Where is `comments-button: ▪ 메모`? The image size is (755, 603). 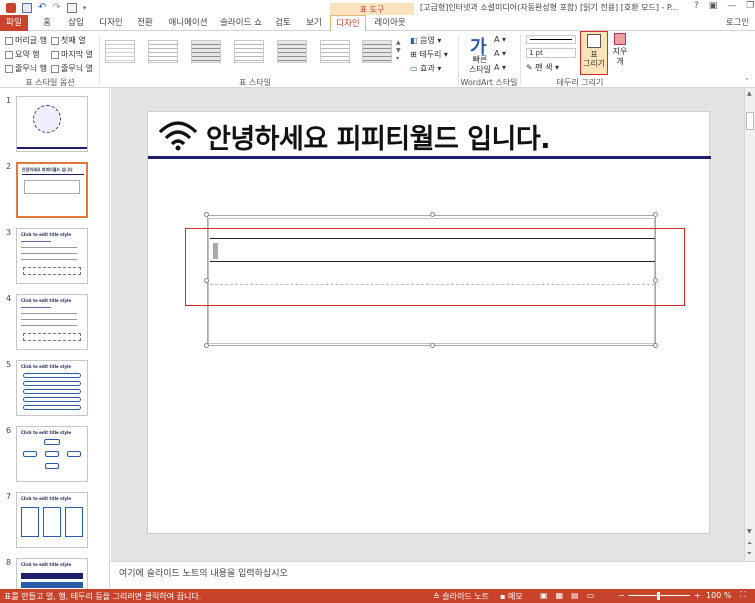
comments-button: ▪ 메모 is located at coordinates (511, 596).